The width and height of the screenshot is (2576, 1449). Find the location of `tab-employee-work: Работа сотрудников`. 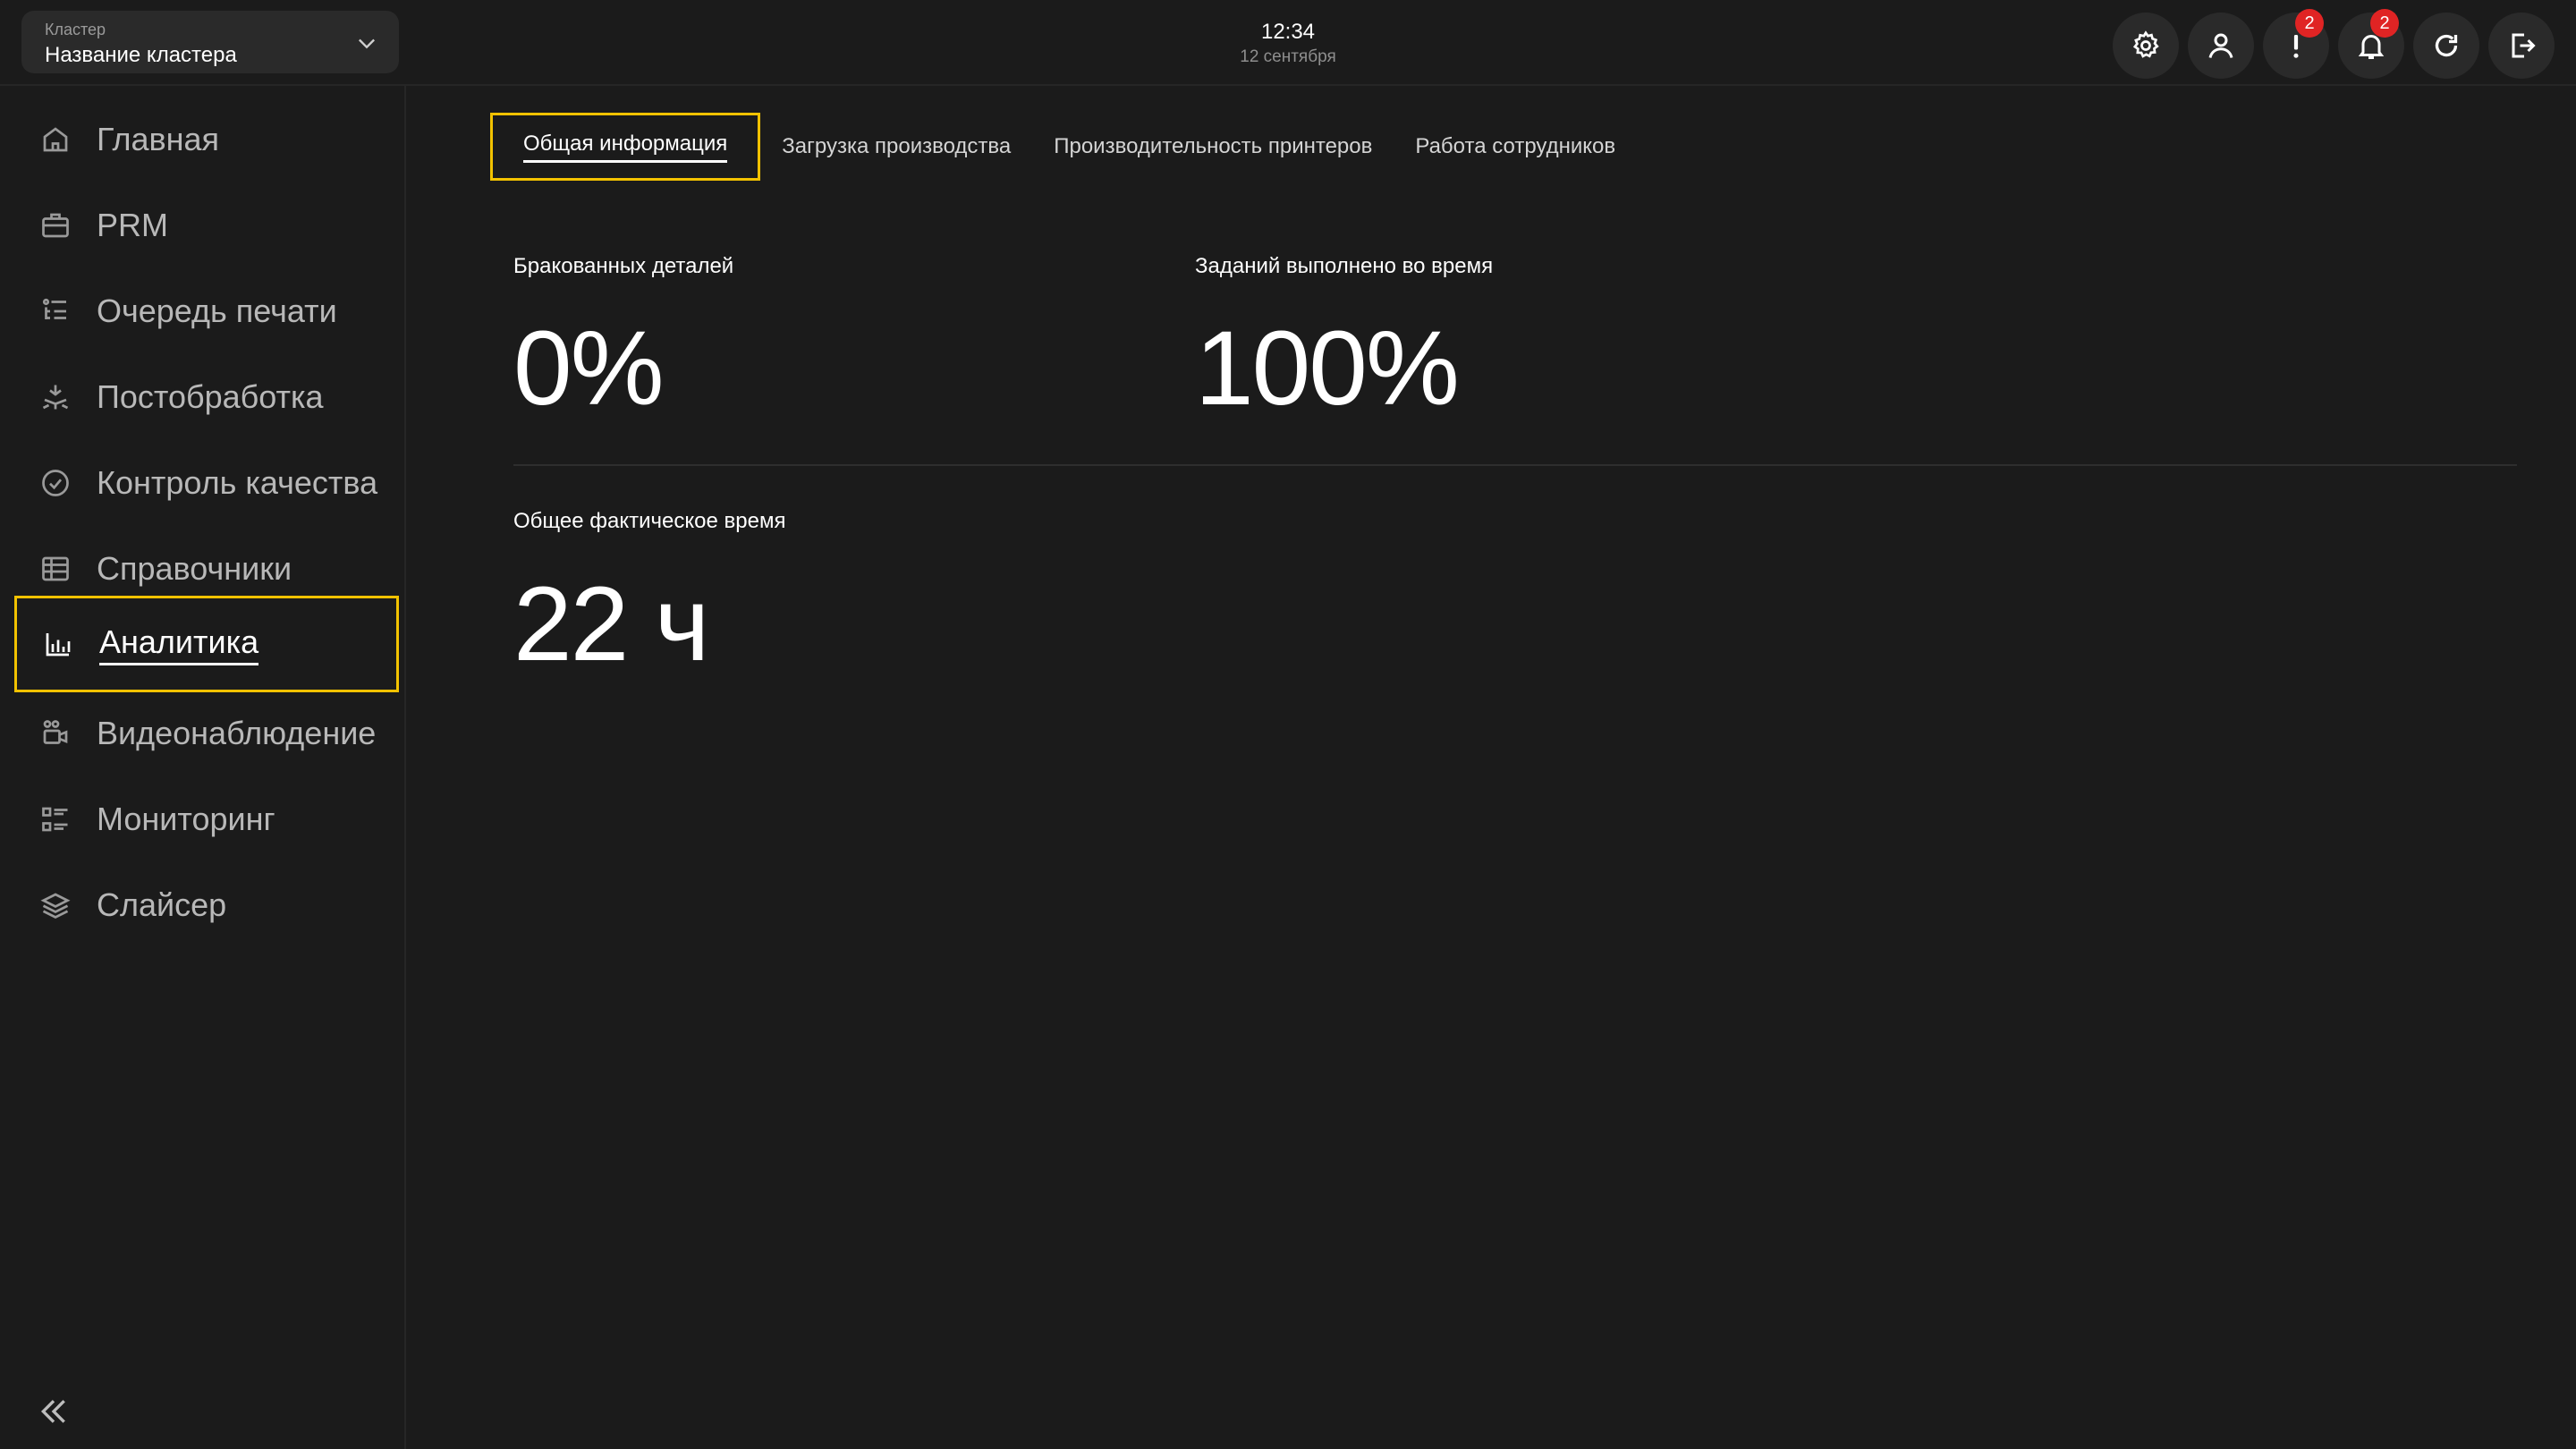

tab-employee-work: Работа сотрудников is located at coordinates (1515, 147).